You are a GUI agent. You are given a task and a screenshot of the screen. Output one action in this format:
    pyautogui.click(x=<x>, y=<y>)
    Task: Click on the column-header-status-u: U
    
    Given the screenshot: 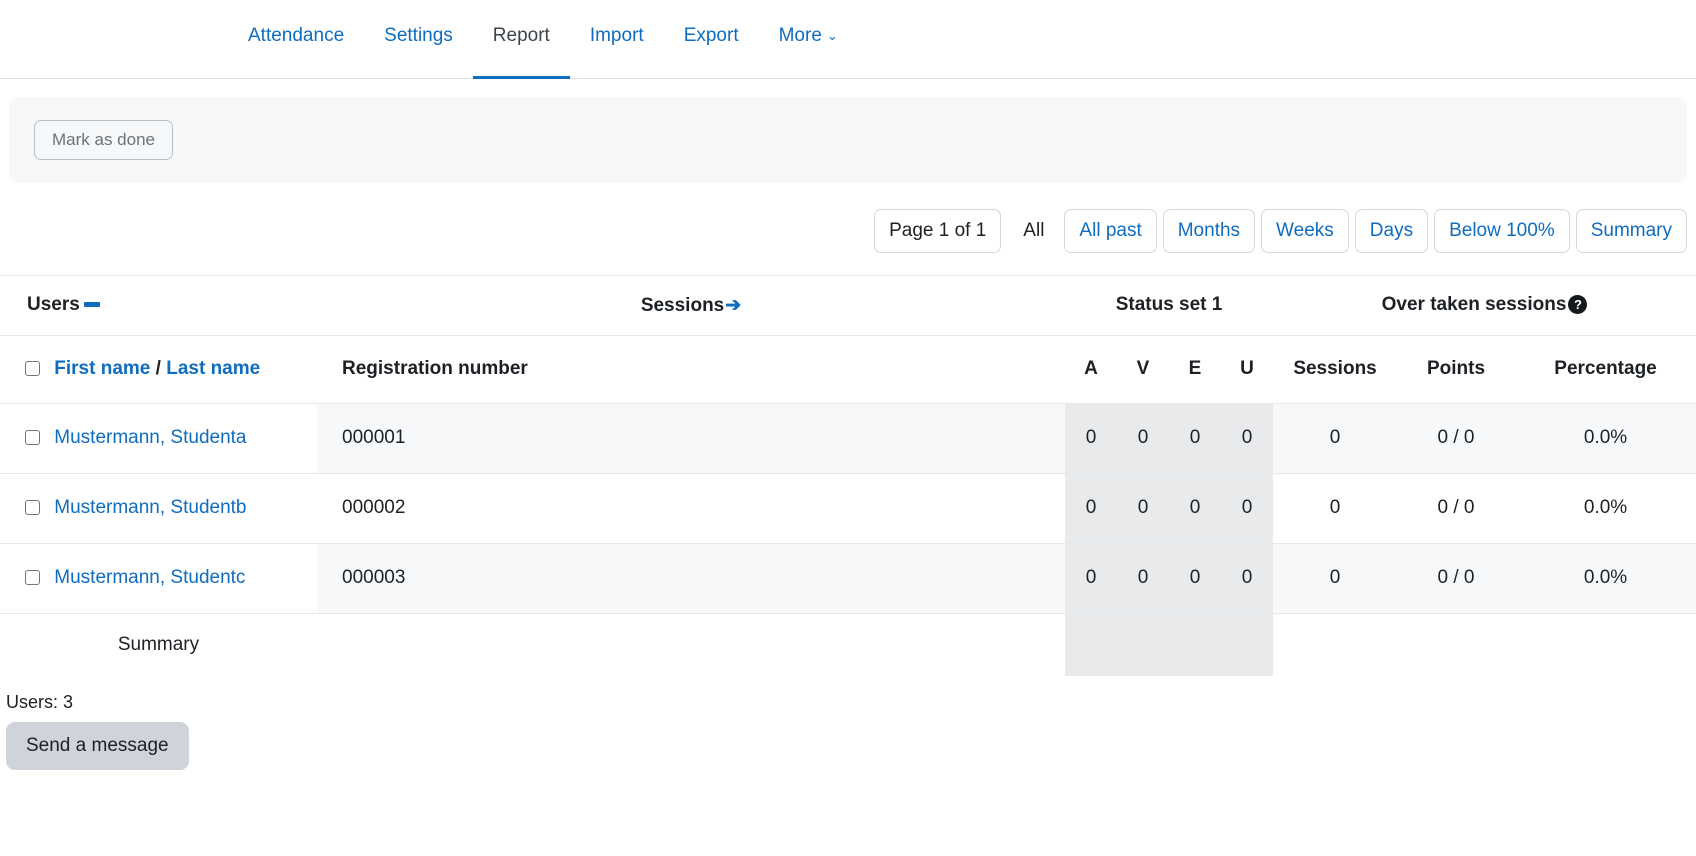 What is the action you would take?
    pyautogui.click(x=1247, y=369)
    